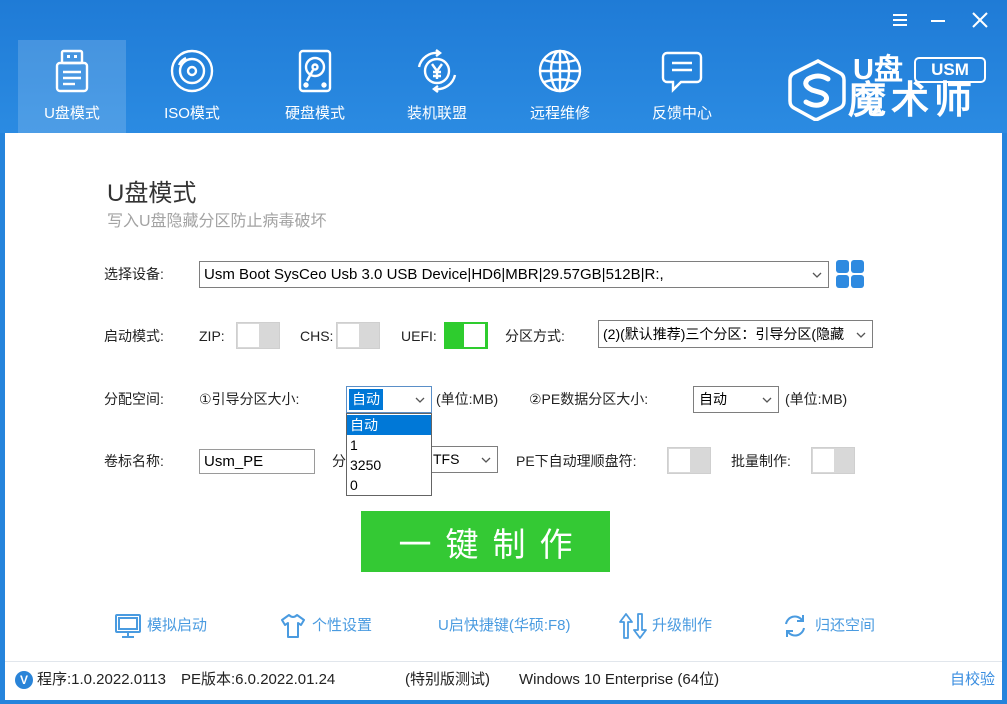  I want to click on usb-drive-icon, so click(72, 71).